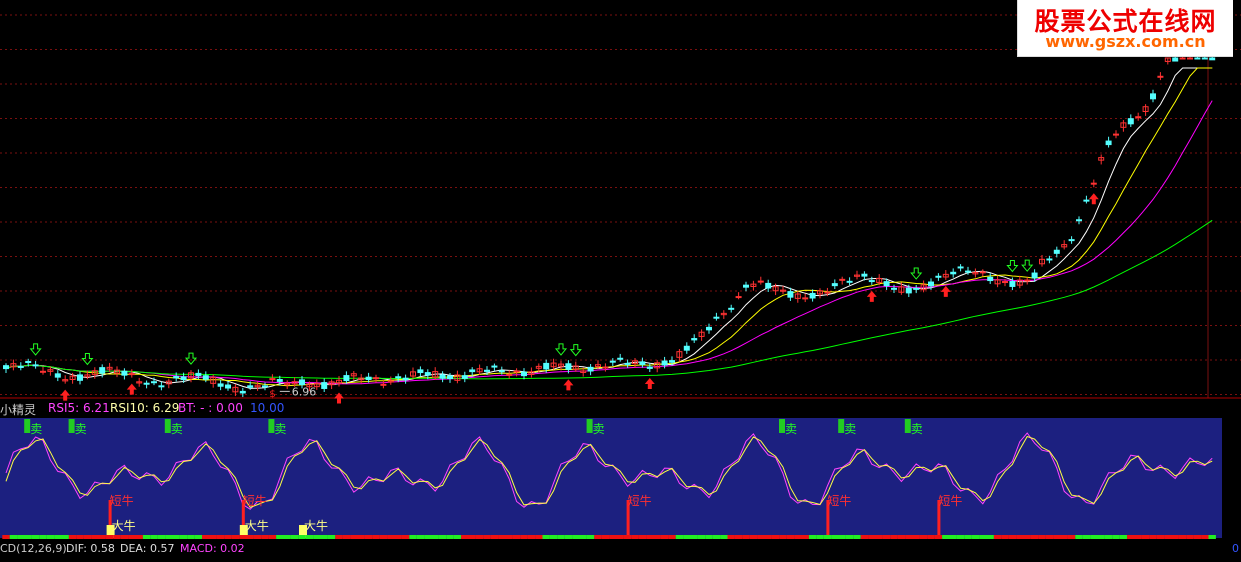  What do you see at coordinates (316, 525) in the screenshot?
I see `big-bull-label: 大牛` at bounding box center [316, 525].